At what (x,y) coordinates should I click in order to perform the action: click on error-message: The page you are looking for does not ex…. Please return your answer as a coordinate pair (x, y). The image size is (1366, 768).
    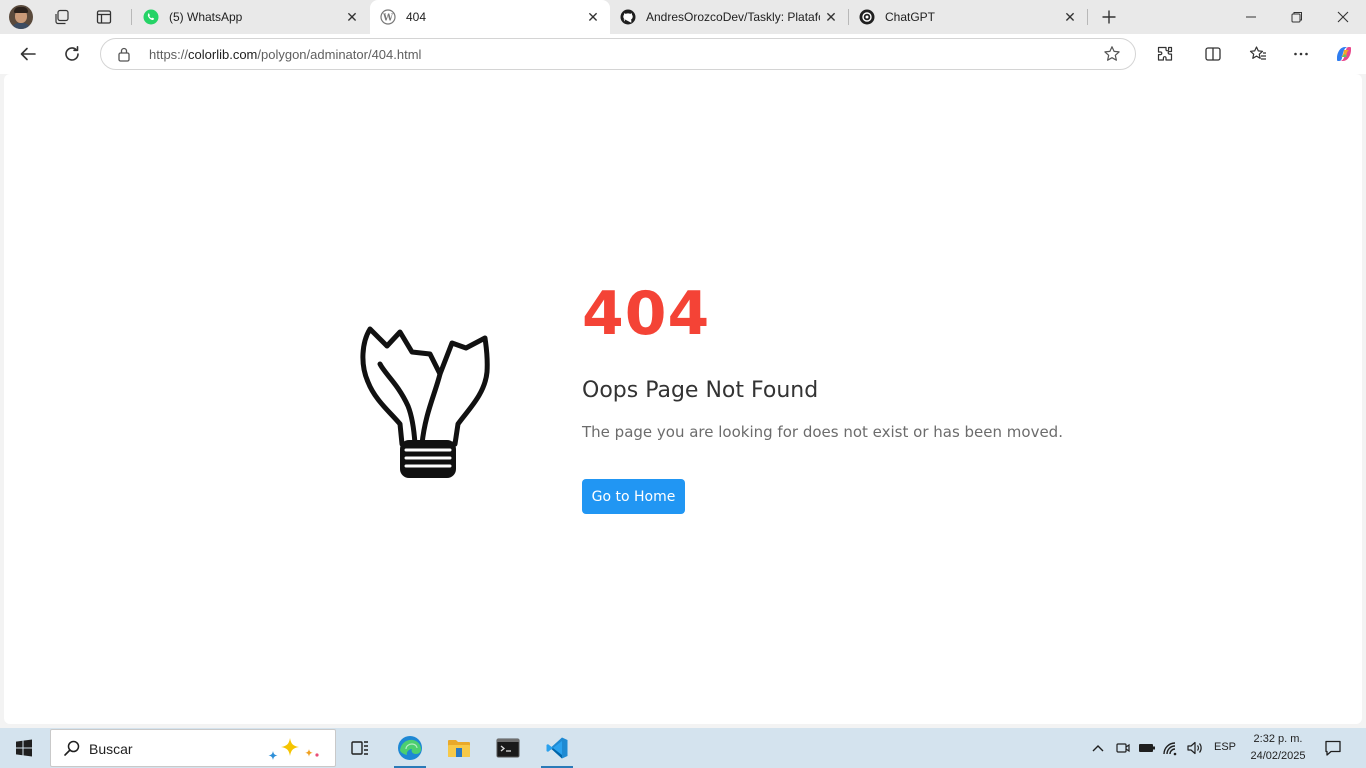
    Looking at the image, I should click on (822, 432).